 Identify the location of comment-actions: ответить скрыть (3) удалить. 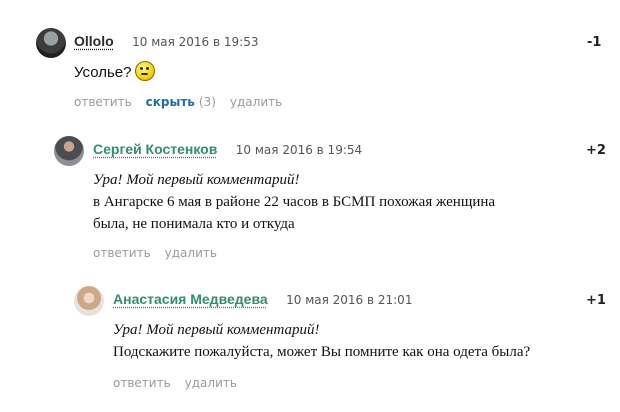
(185, 102).